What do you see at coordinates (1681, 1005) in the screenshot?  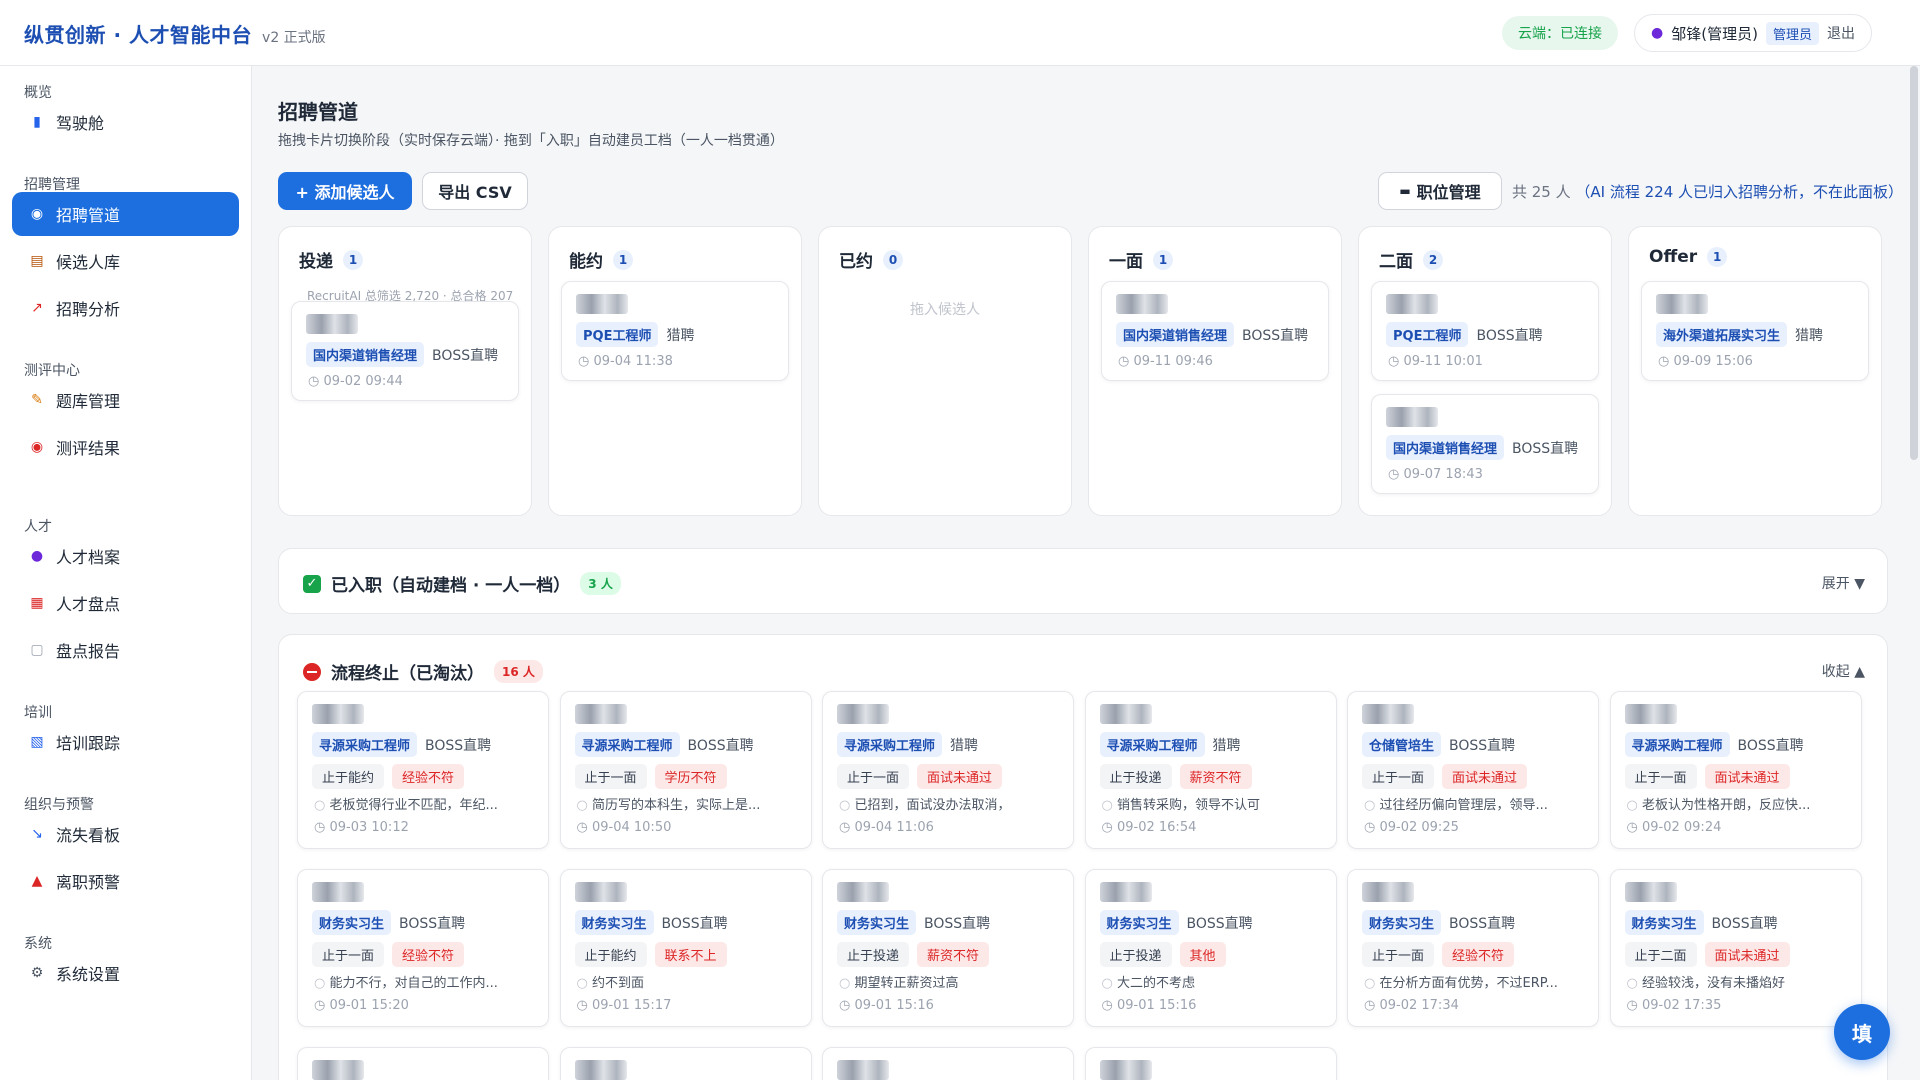 I see `time-value: 09-02 17:35` at bounding box center [1681, 1005].